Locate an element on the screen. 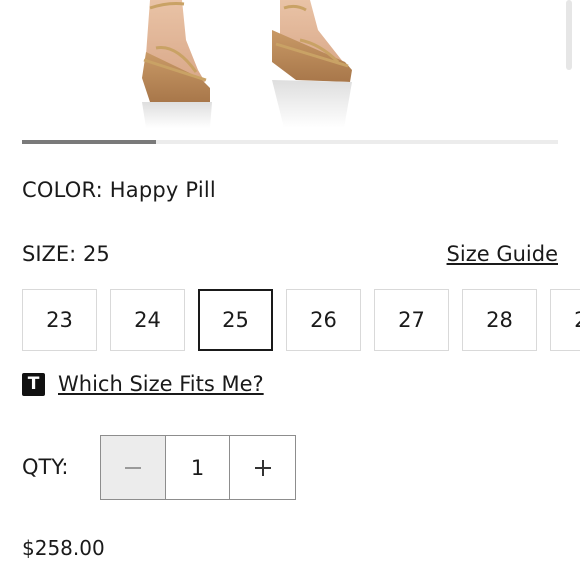  minus-icon is located at coordinates (132, 467).